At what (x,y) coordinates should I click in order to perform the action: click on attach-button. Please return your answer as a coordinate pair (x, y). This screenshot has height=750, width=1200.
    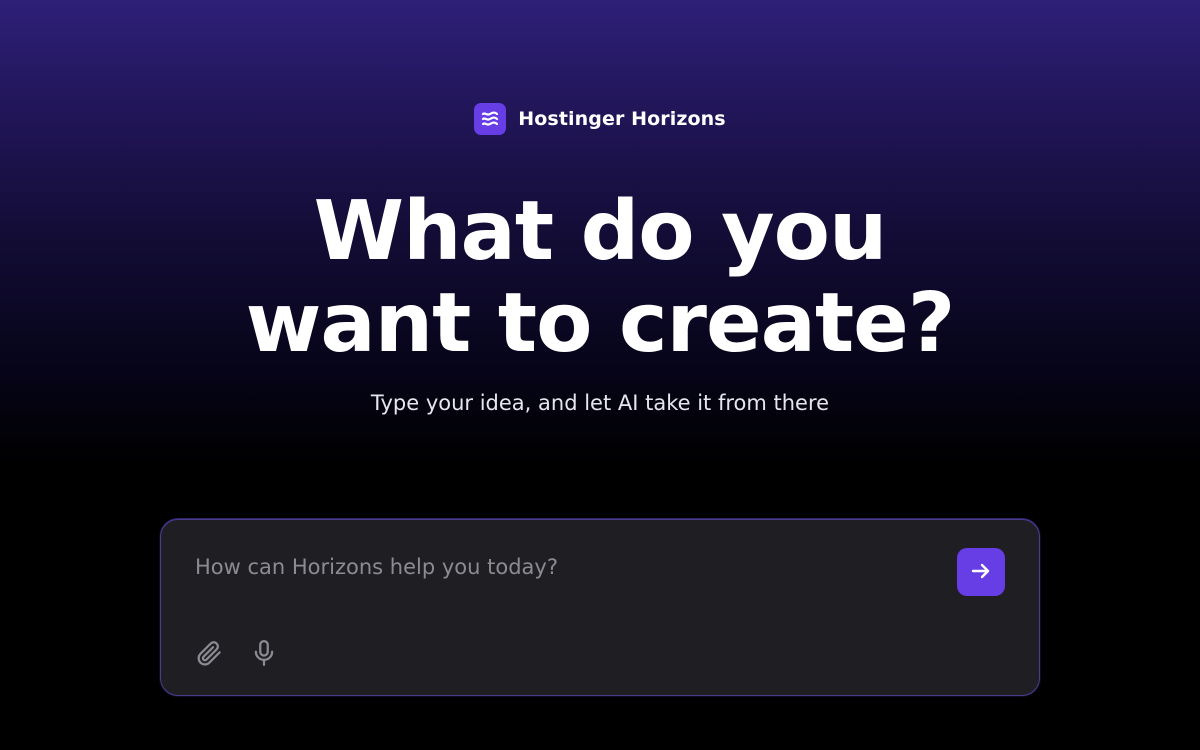
    Looking at the image, I should click on (209, 654).